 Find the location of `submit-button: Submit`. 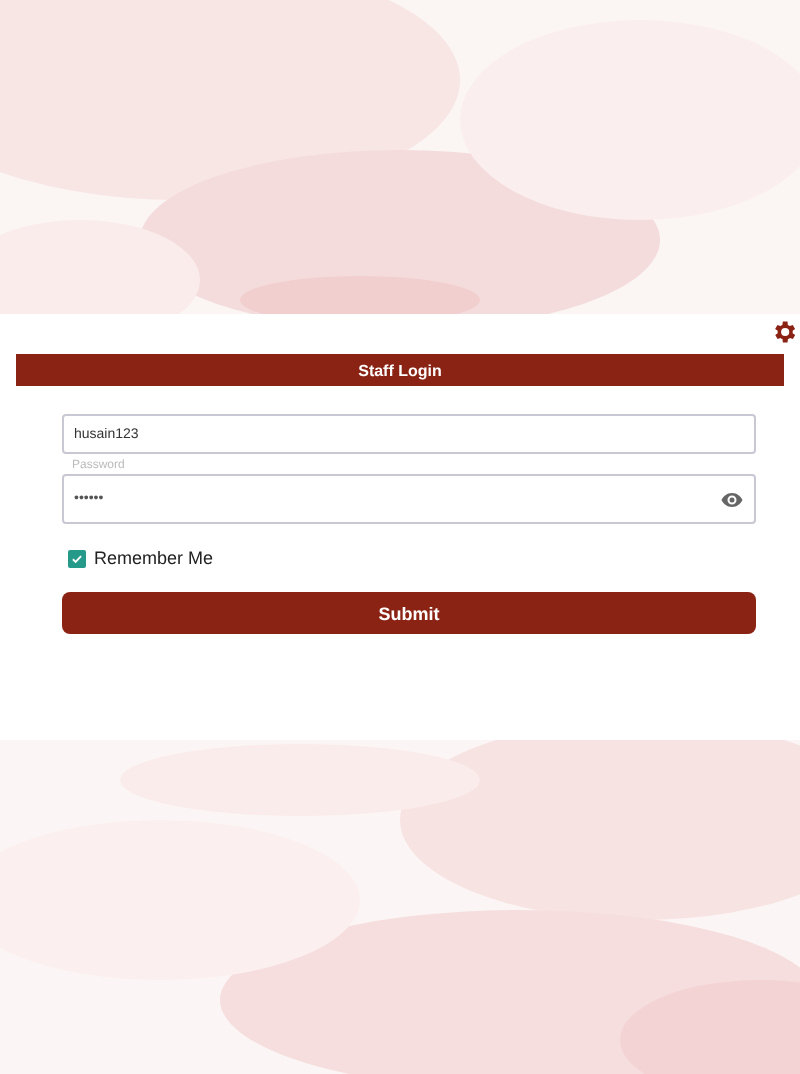

submit-button: Submit is located at coordinates (409, 613).